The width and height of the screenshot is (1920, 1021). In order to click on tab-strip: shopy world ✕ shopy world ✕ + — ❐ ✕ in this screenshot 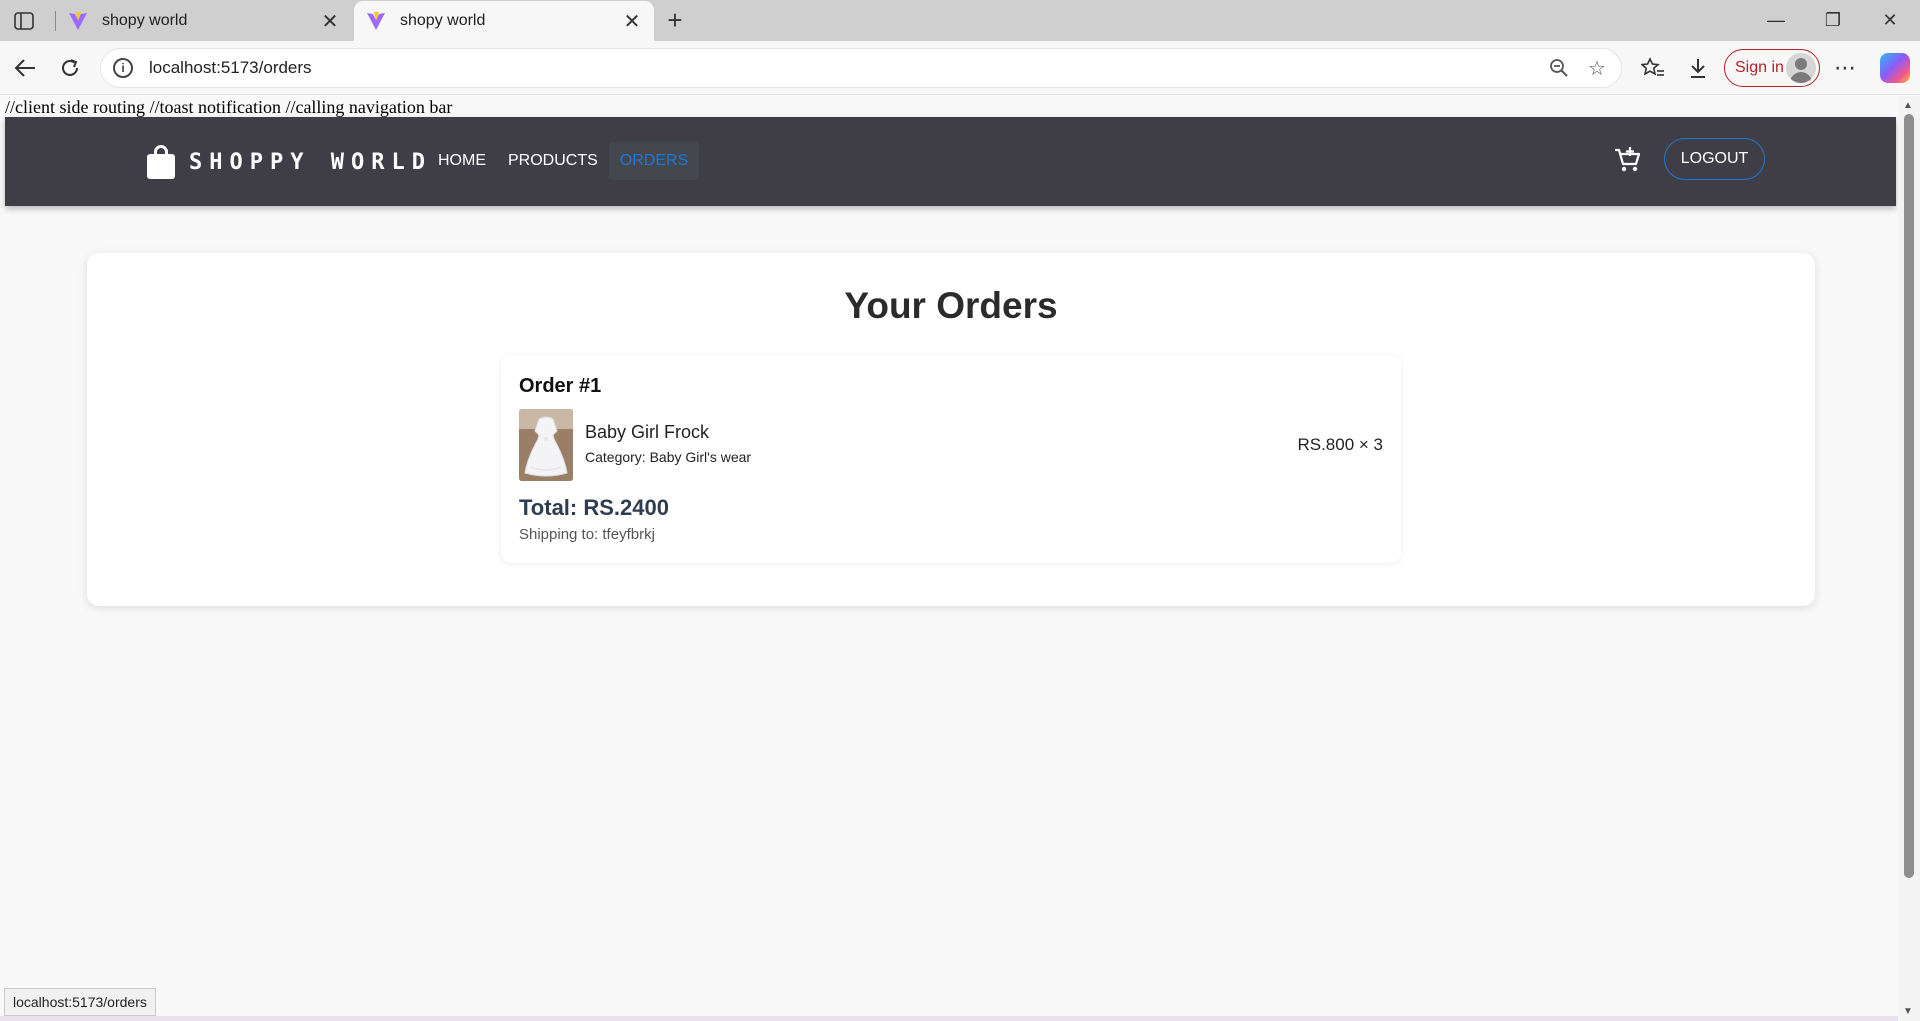, I will do `click(960, 20)`.